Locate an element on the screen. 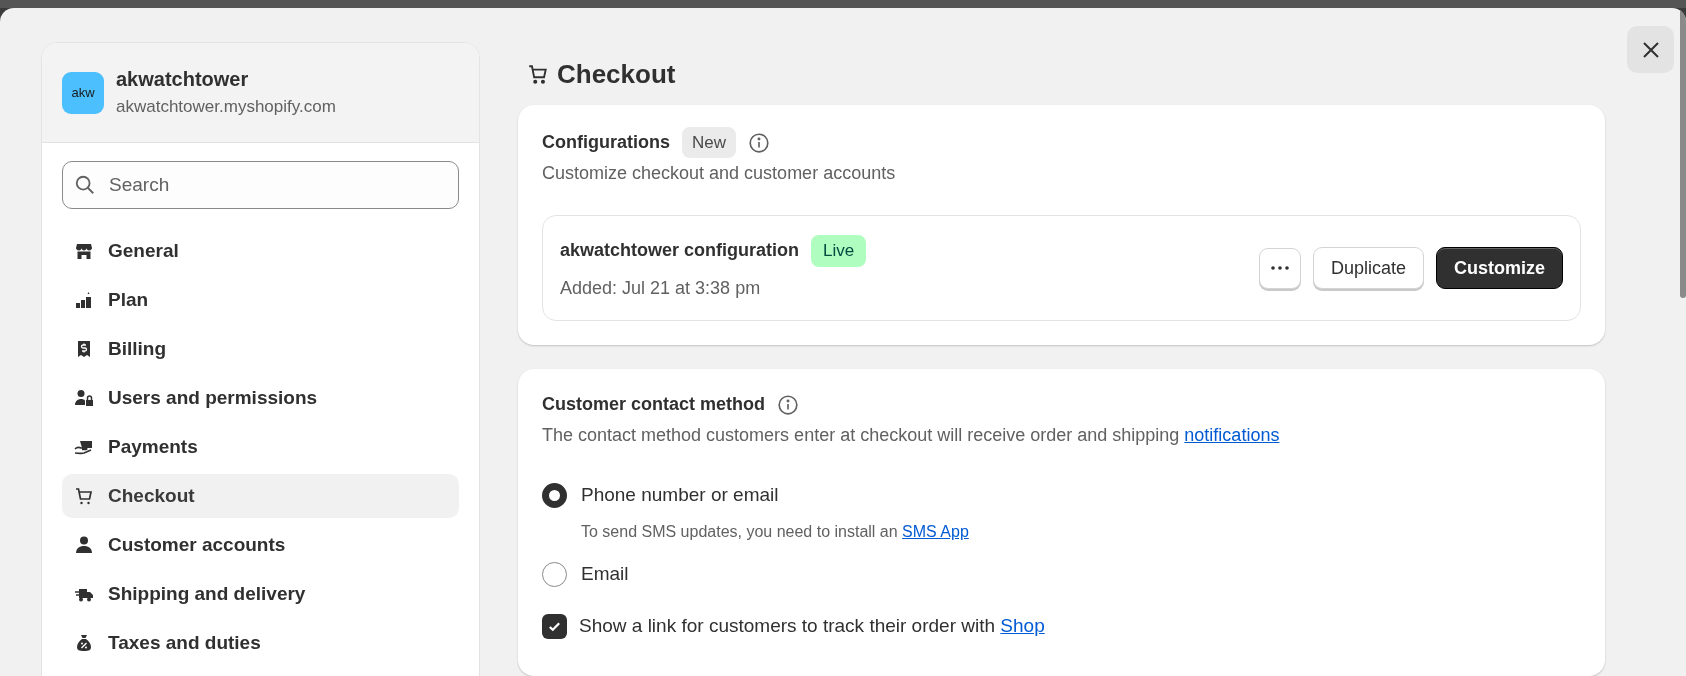  duplicate-button: Duplicate is located at coordinates (1368, 268).